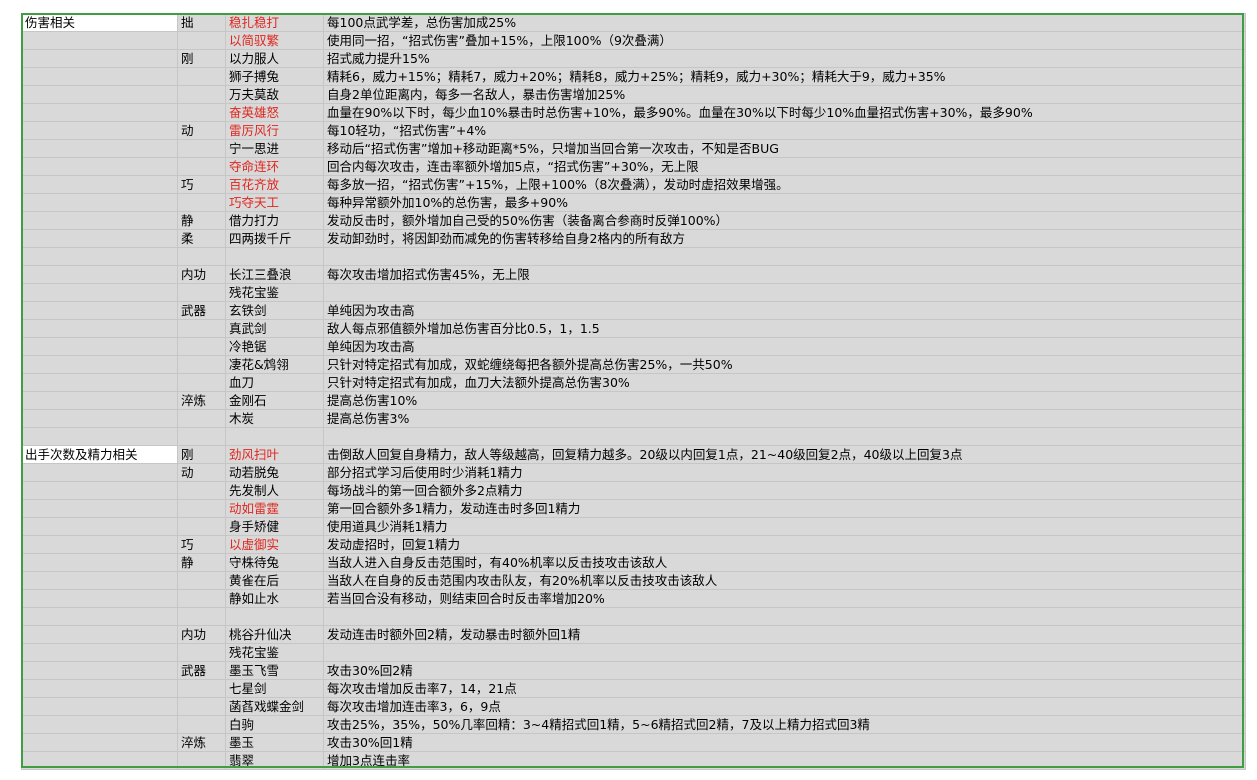  Describe the element at coordinates (274, 562) in the screenshot. I see `trait-name-cell: 守株待兔` at that location.